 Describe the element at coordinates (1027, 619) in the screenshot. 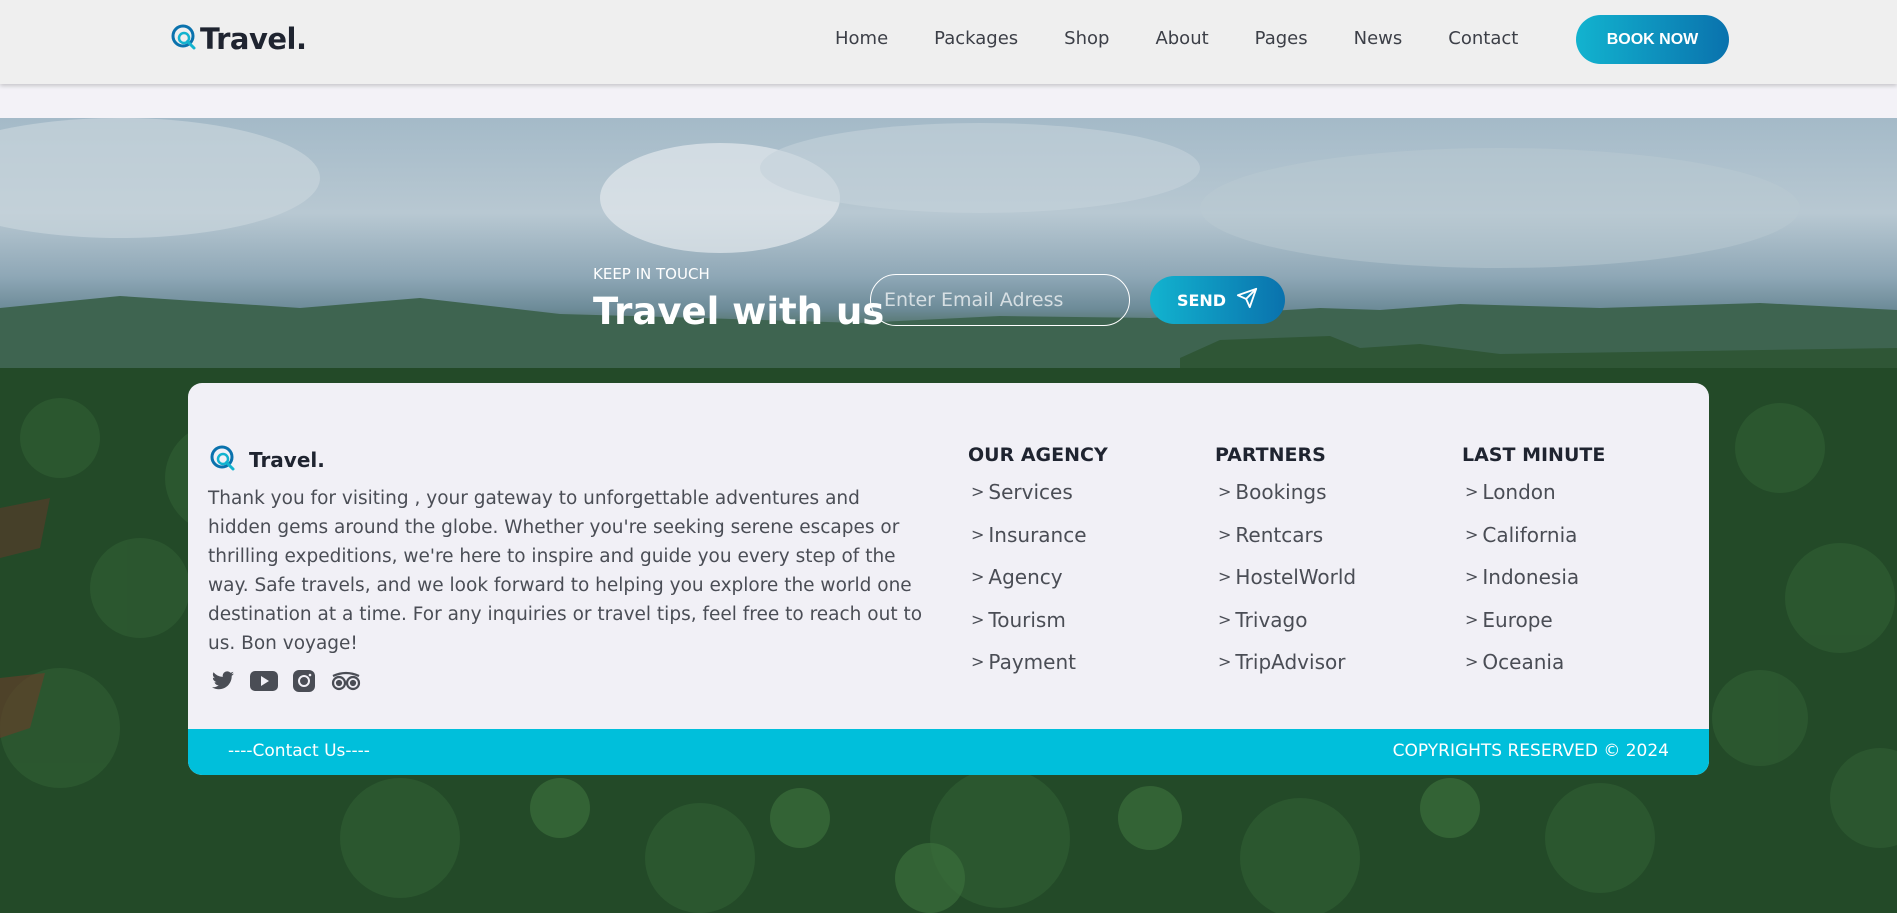

I see `link-label: Tourism` at that location.